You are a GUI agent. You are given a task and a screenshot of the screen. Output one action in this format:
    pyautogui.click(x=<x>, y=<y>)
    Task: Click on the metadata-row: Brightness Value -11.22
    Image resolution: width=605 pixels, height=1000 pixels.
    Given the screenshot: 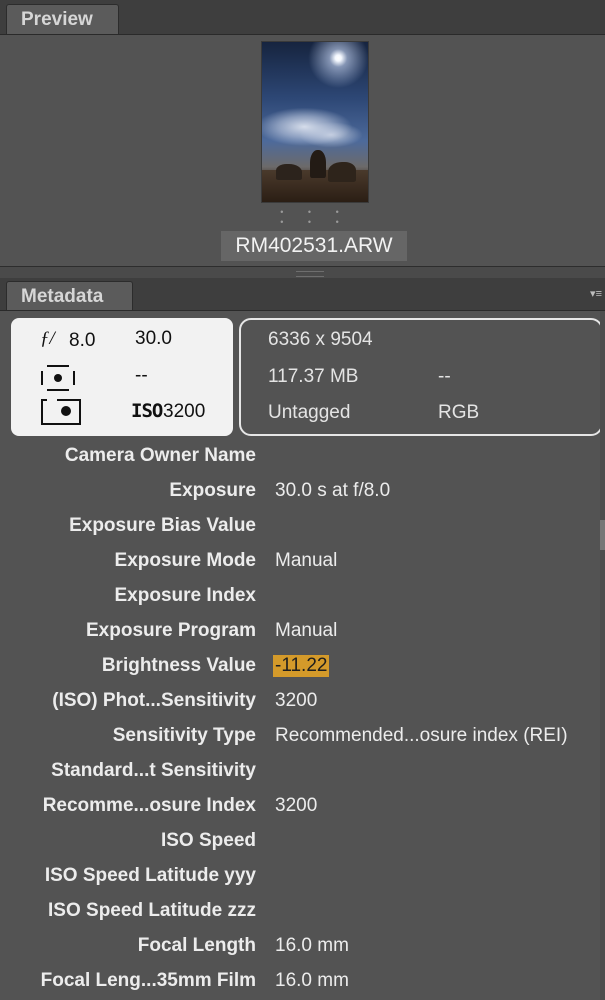 What is the action you would take?
    pyautogui.click(x=302, y=667)
    